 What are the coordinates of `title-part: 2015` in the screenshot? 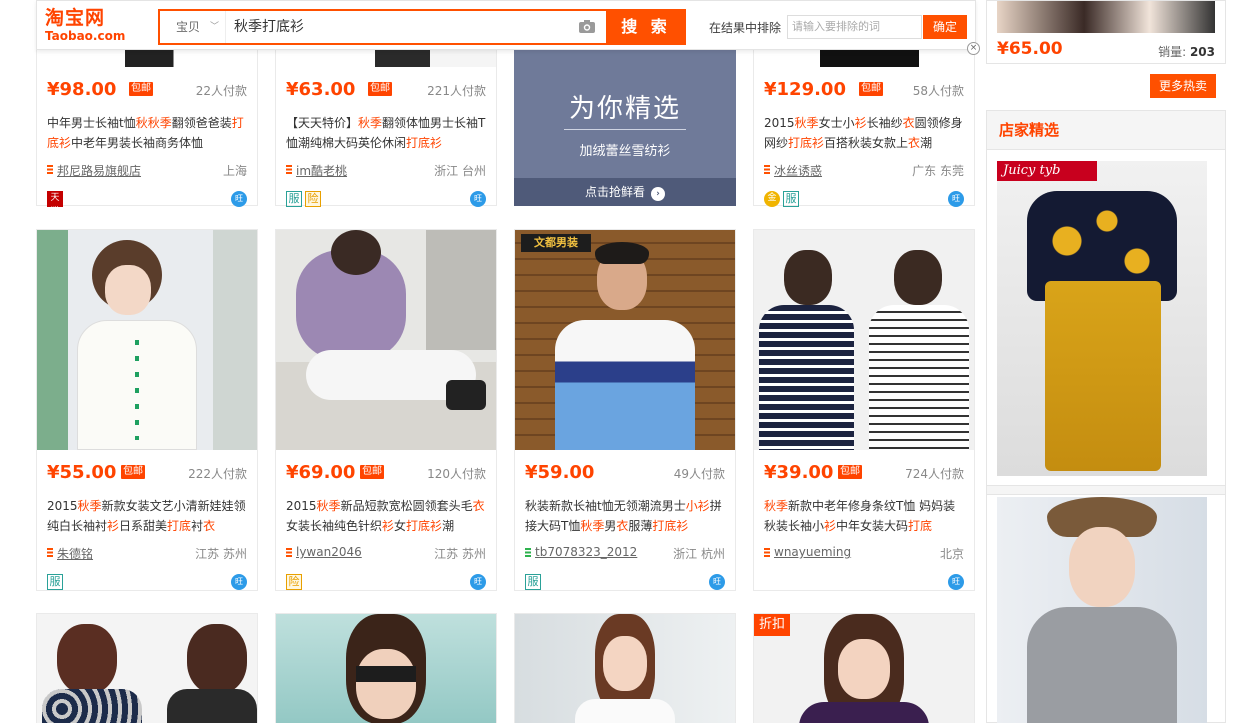 It's located at (779, 123).